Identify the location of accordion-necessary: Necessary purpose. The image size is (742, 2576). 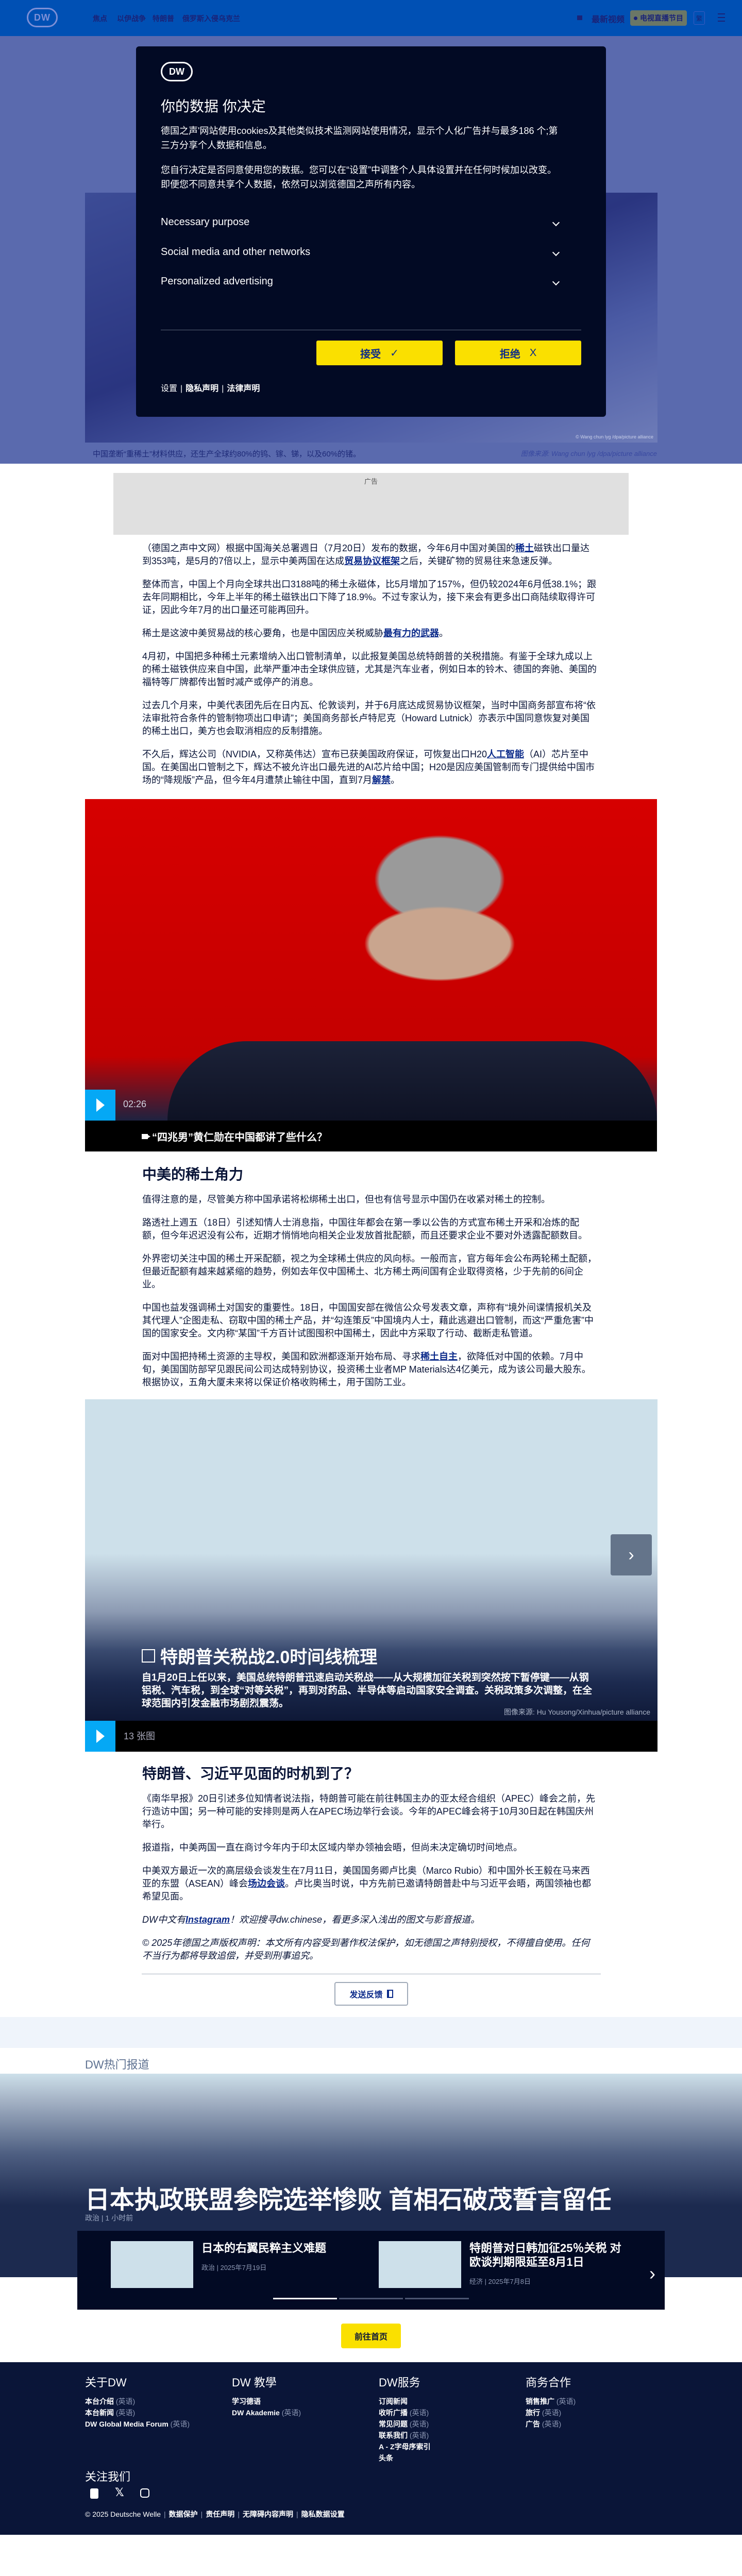
(362, 222).